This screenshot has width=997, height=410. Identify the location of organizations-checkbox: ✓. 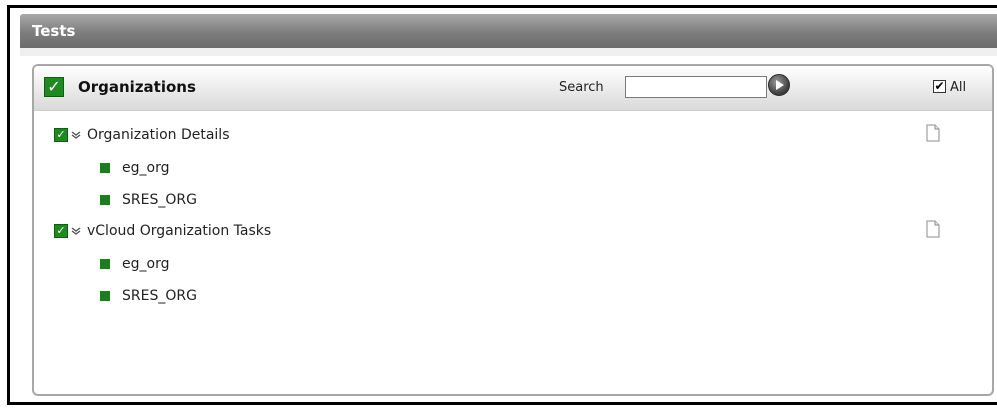
(54, 87).